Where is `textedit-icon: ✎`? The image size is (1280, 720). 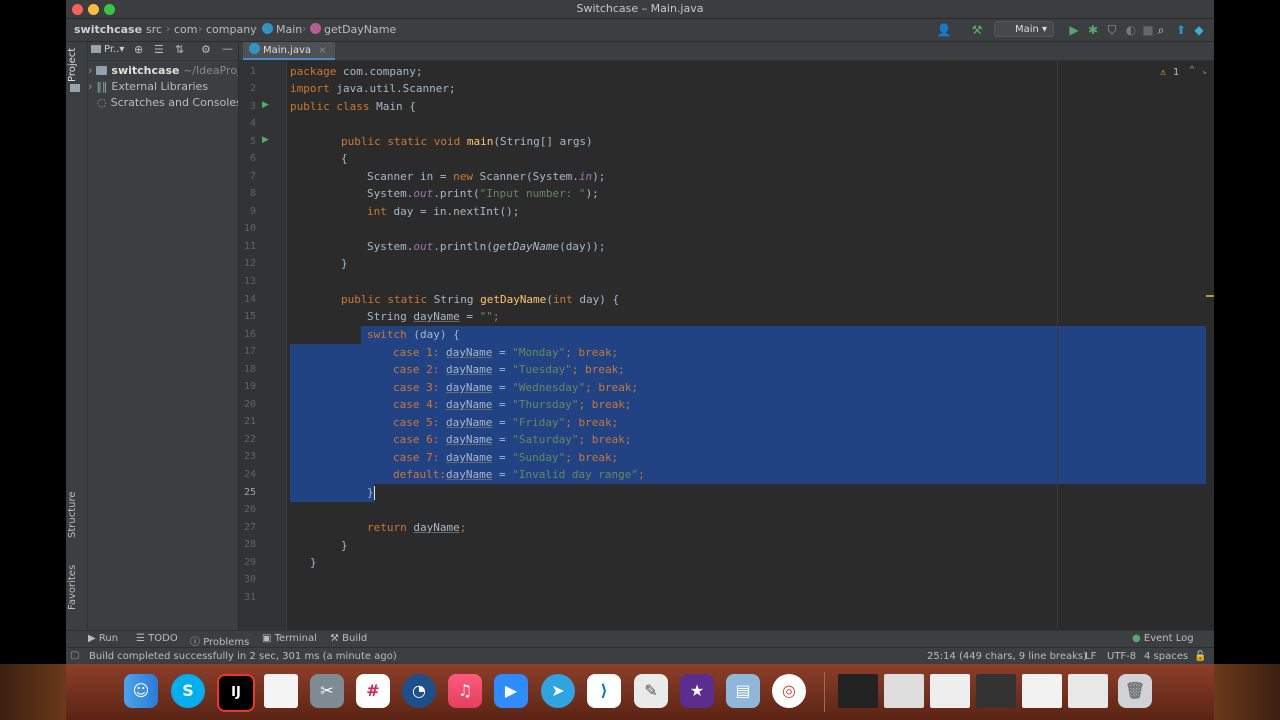
textedit-icon: ✎ is located at coordinates (651, 691).